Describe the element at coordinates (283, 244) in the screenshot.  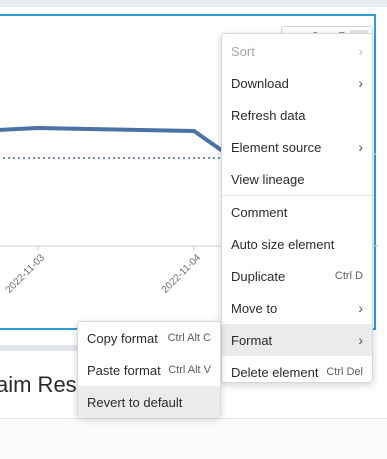
I see `menu-item-label: Auto size element` at that location.